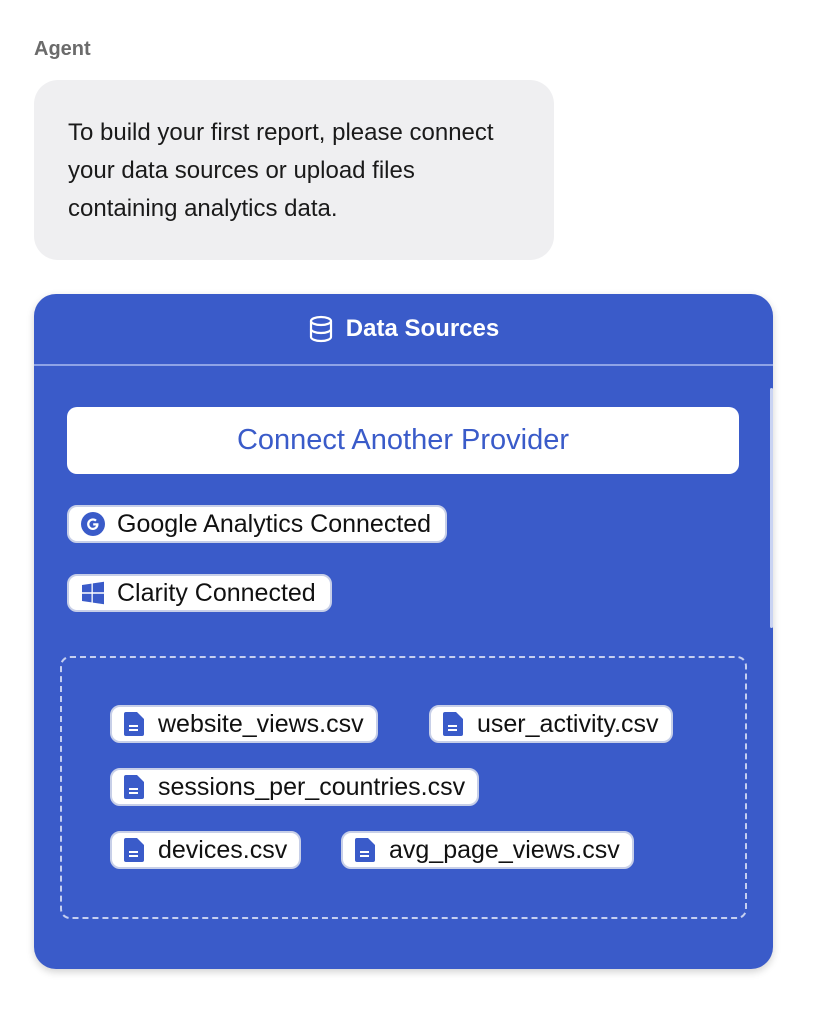 Image resolution: width=823 pixels, height=1024 pixels. I want to click on provider-chip-google-analytics: Google Analytics Connected, so click(257, 524).